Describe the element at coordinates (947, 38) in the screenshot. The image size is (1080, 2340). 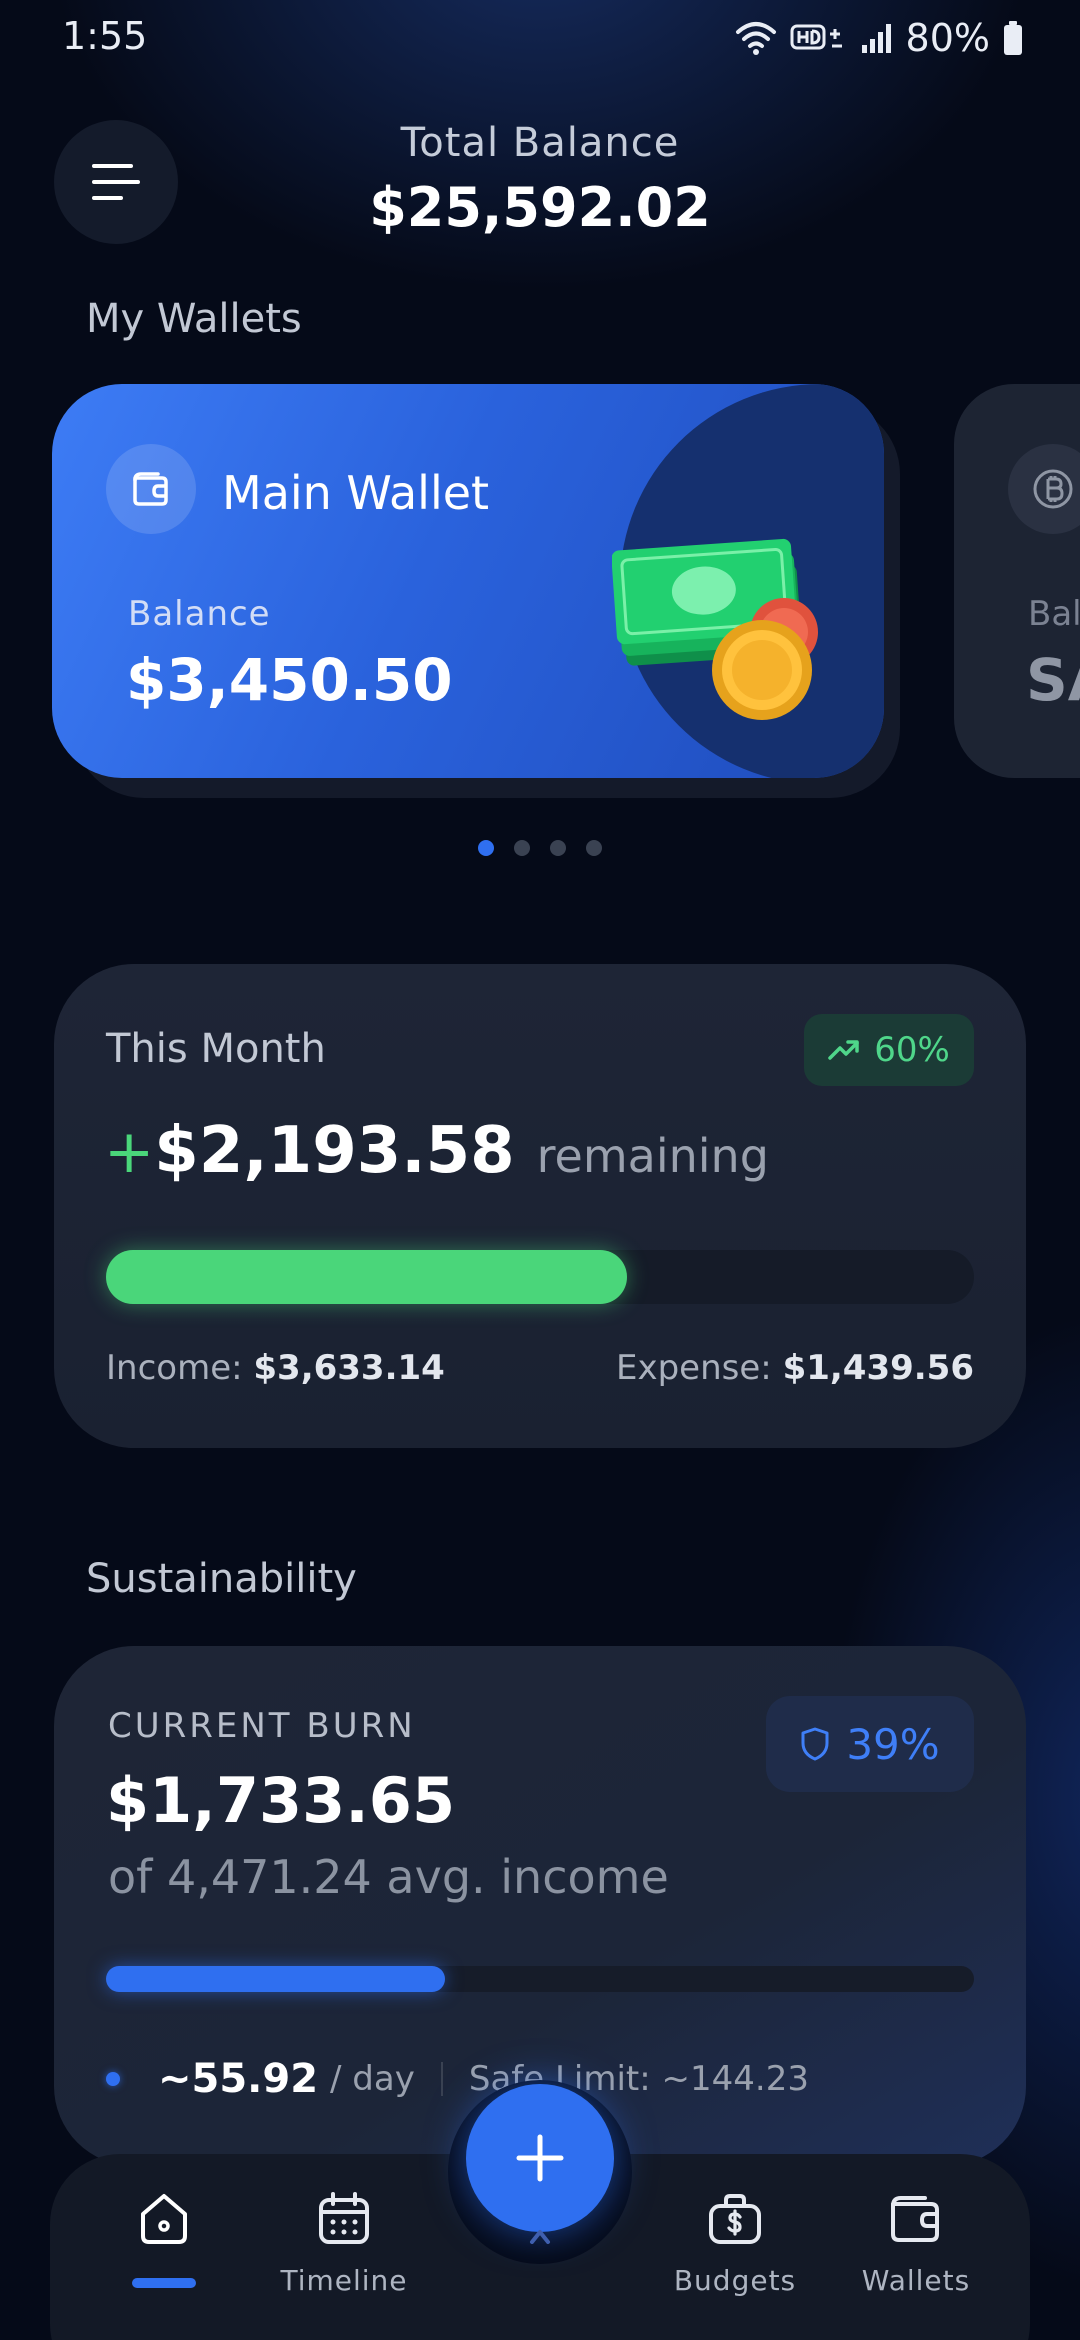
I see `battery-percent: 80%` at that location.